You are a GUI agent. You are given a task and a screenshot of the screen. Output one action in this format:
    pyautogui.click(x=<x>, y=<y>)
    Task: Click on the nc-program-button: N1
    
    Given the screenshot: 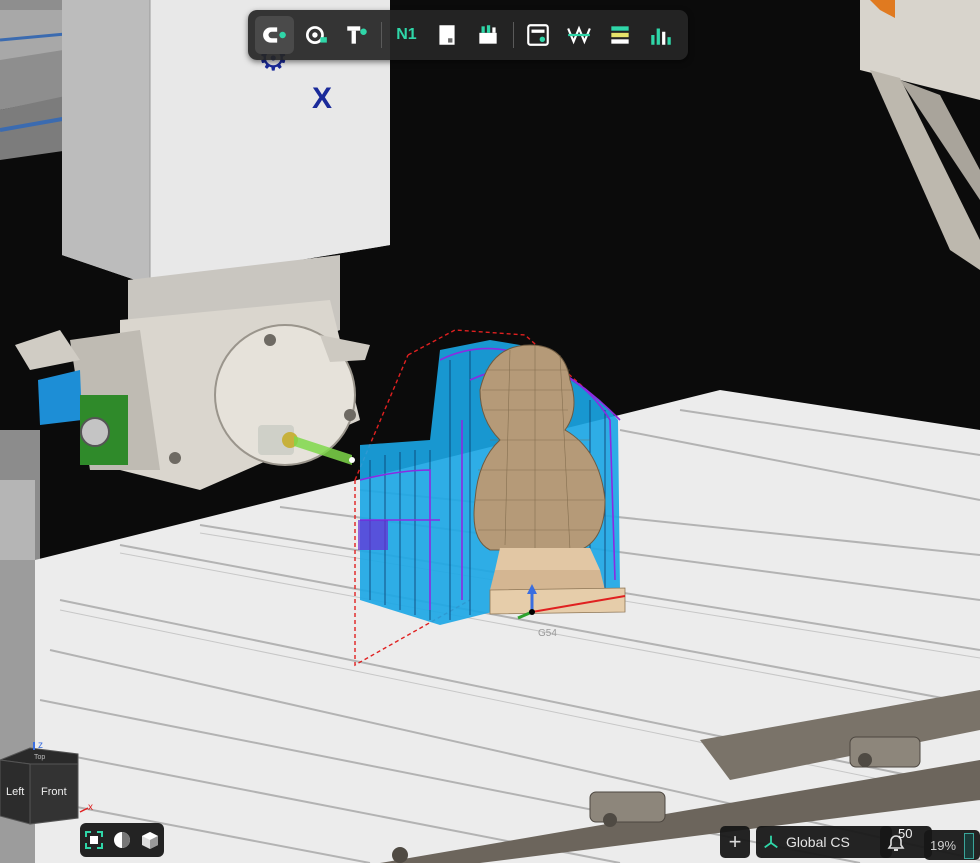 What is the action you would take?
    pyautogui.click(x=406, y=35)
    